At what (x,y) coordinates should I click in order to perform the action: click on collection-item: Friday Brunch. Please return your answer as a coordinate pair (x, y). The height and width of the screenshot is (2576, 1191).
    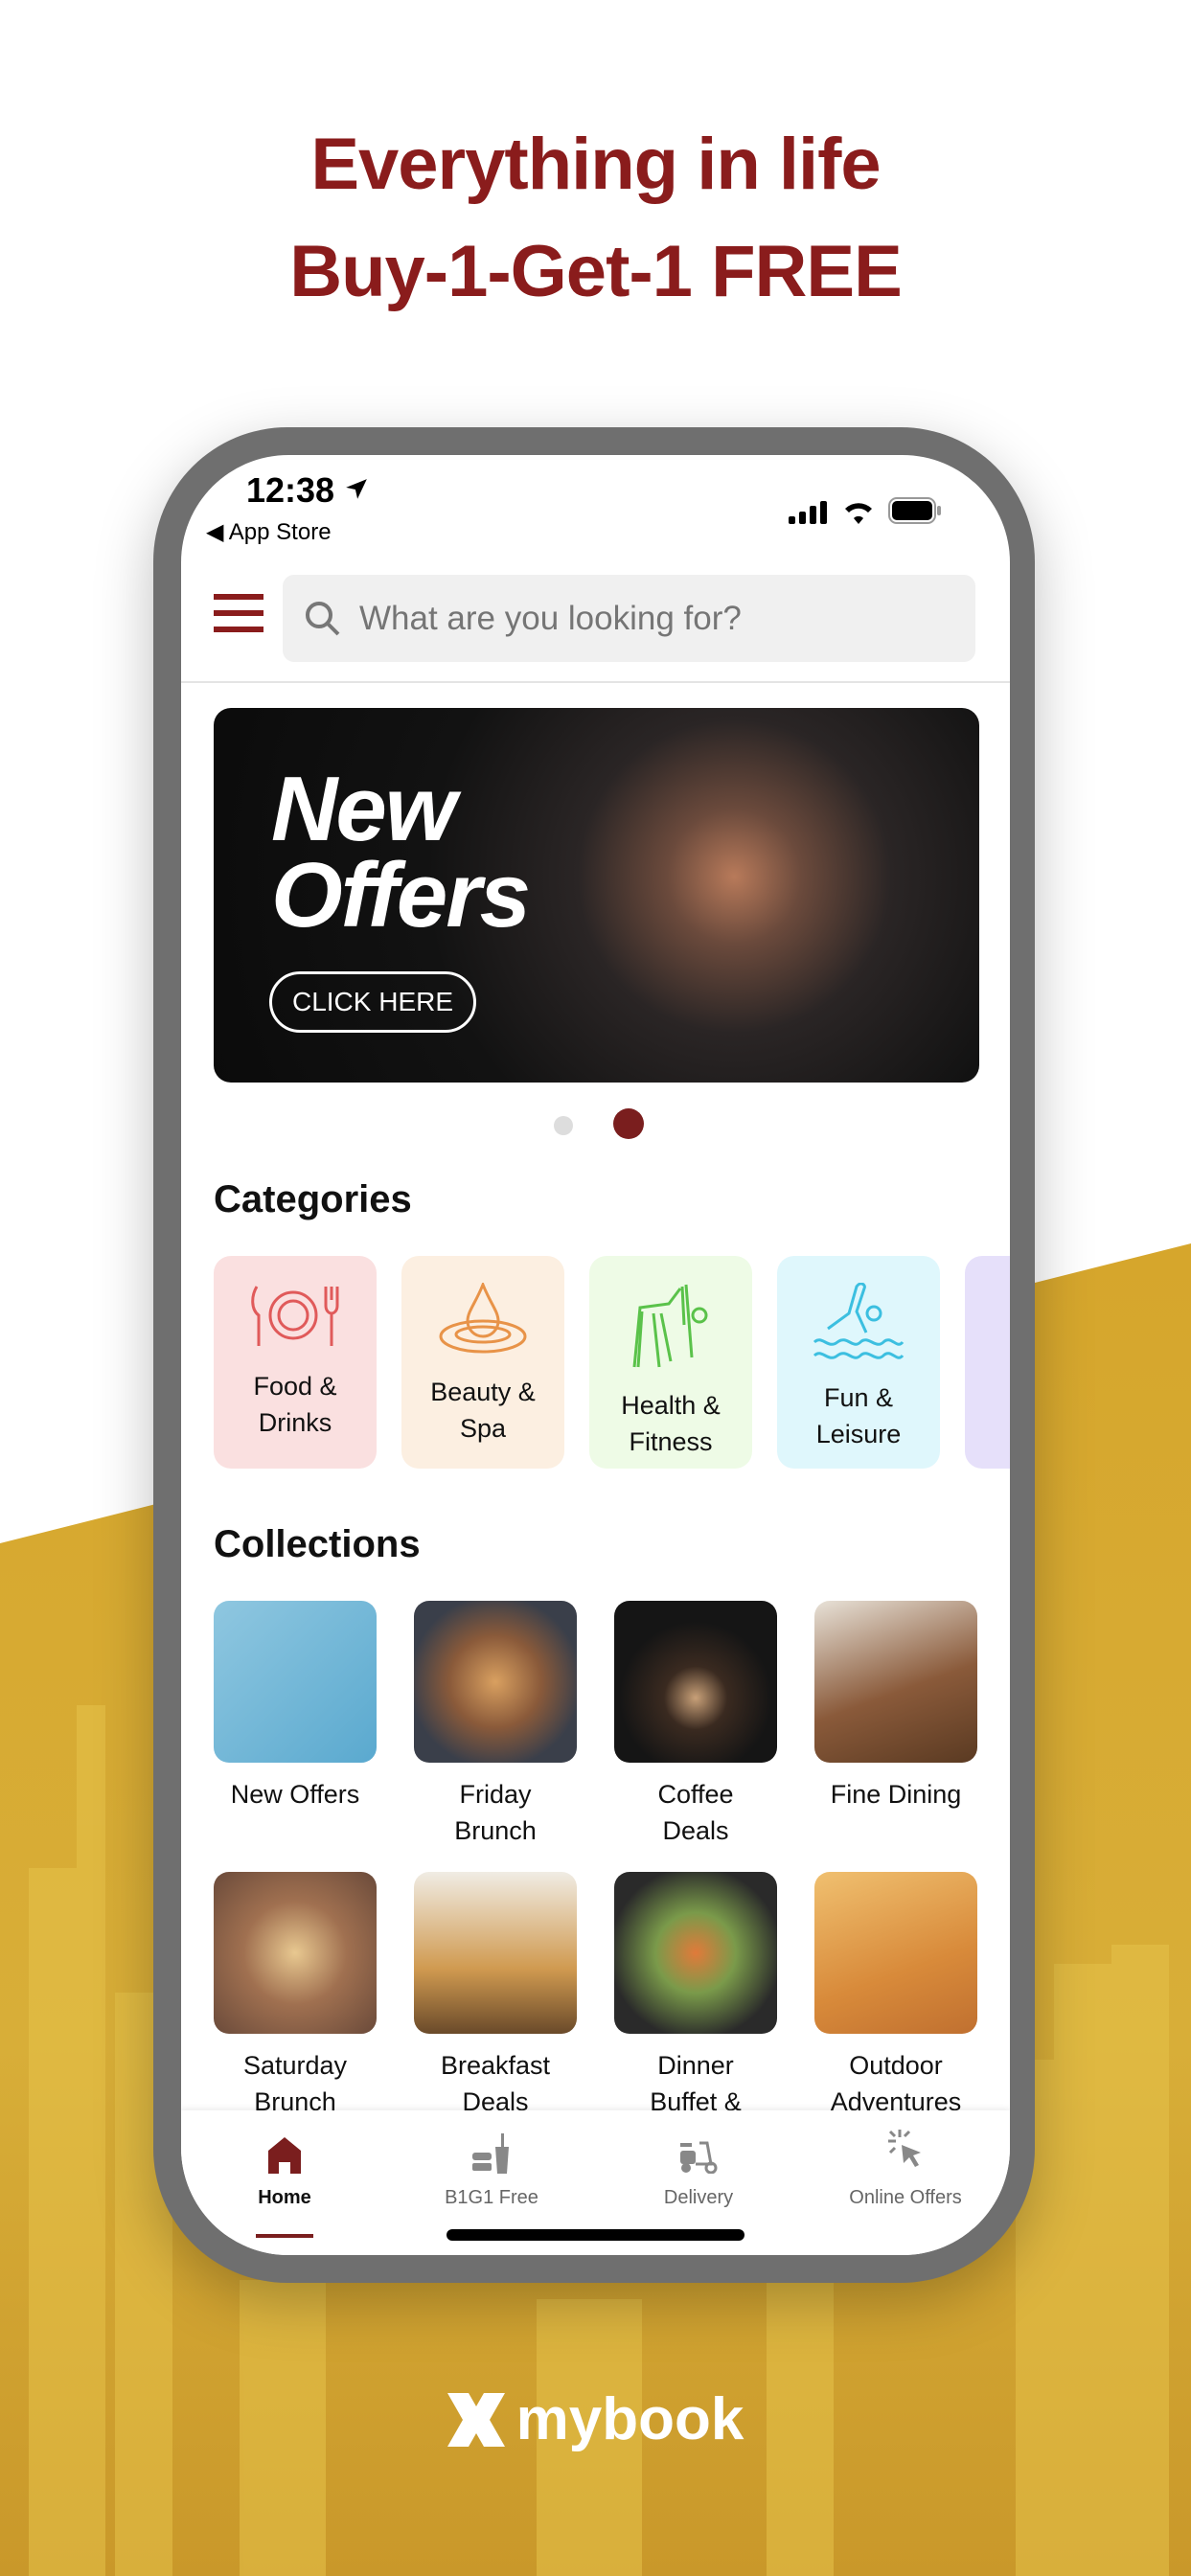
    Looking at the image, I should click on (496, 1725).